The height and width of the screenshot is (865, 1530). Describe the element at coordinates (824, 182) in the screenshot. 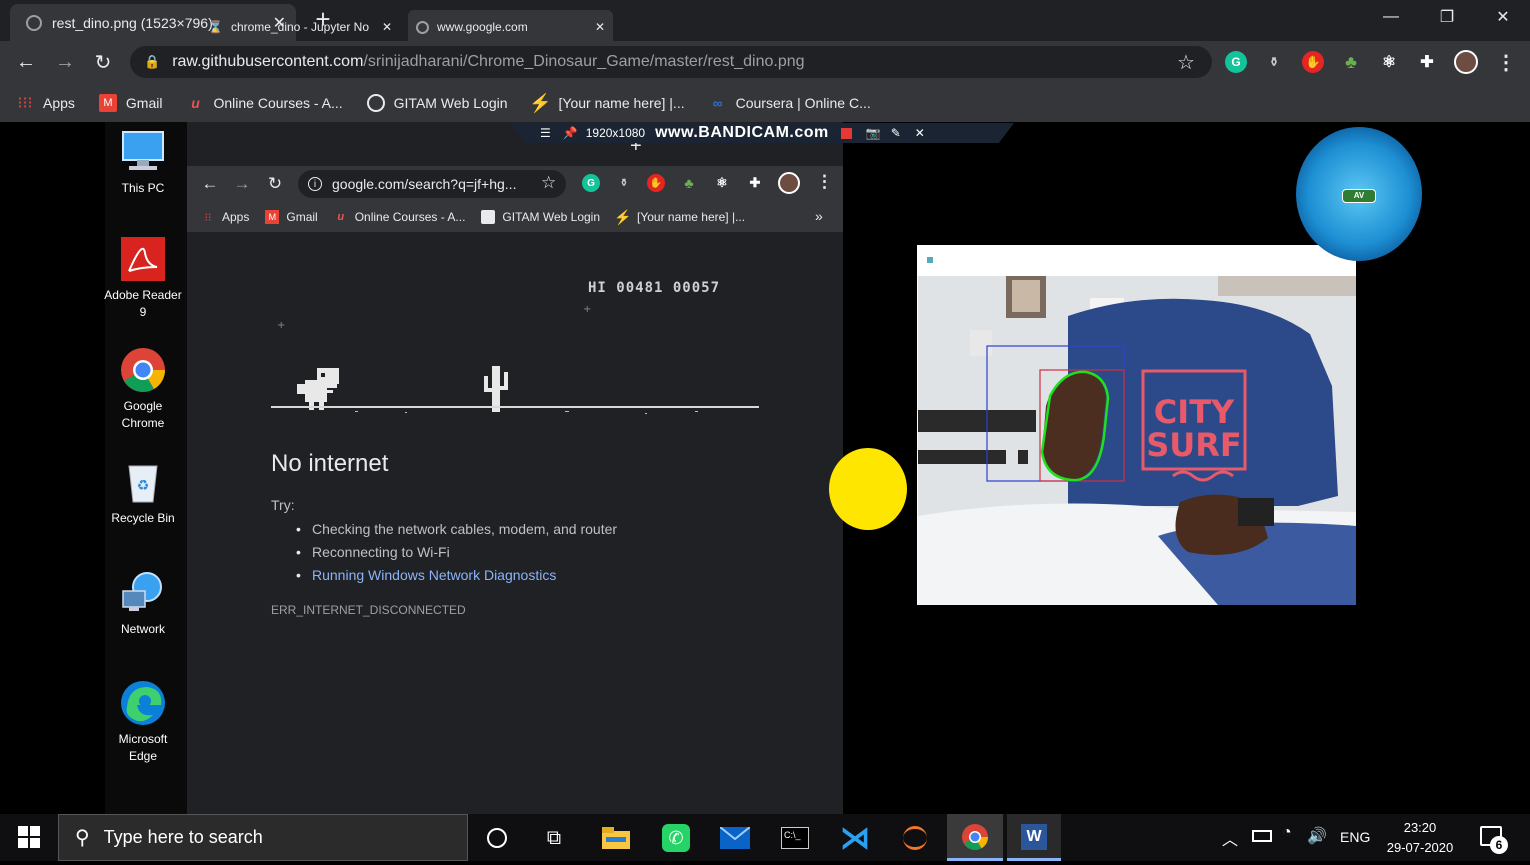

I see `inner-menu-kebab-icon: ⋮` at that location.